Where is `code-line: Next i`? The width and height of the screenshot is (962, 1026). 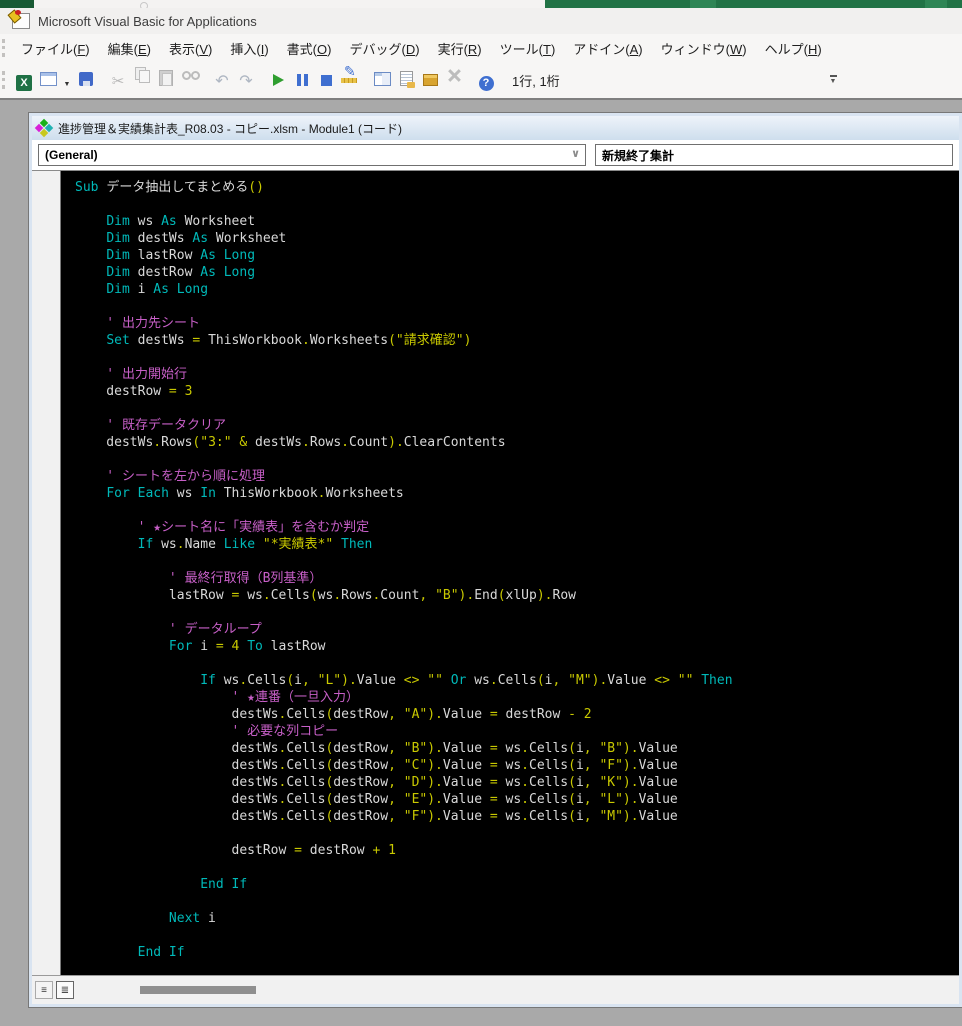 code-line: Next i is located at coordinates (192, 918).